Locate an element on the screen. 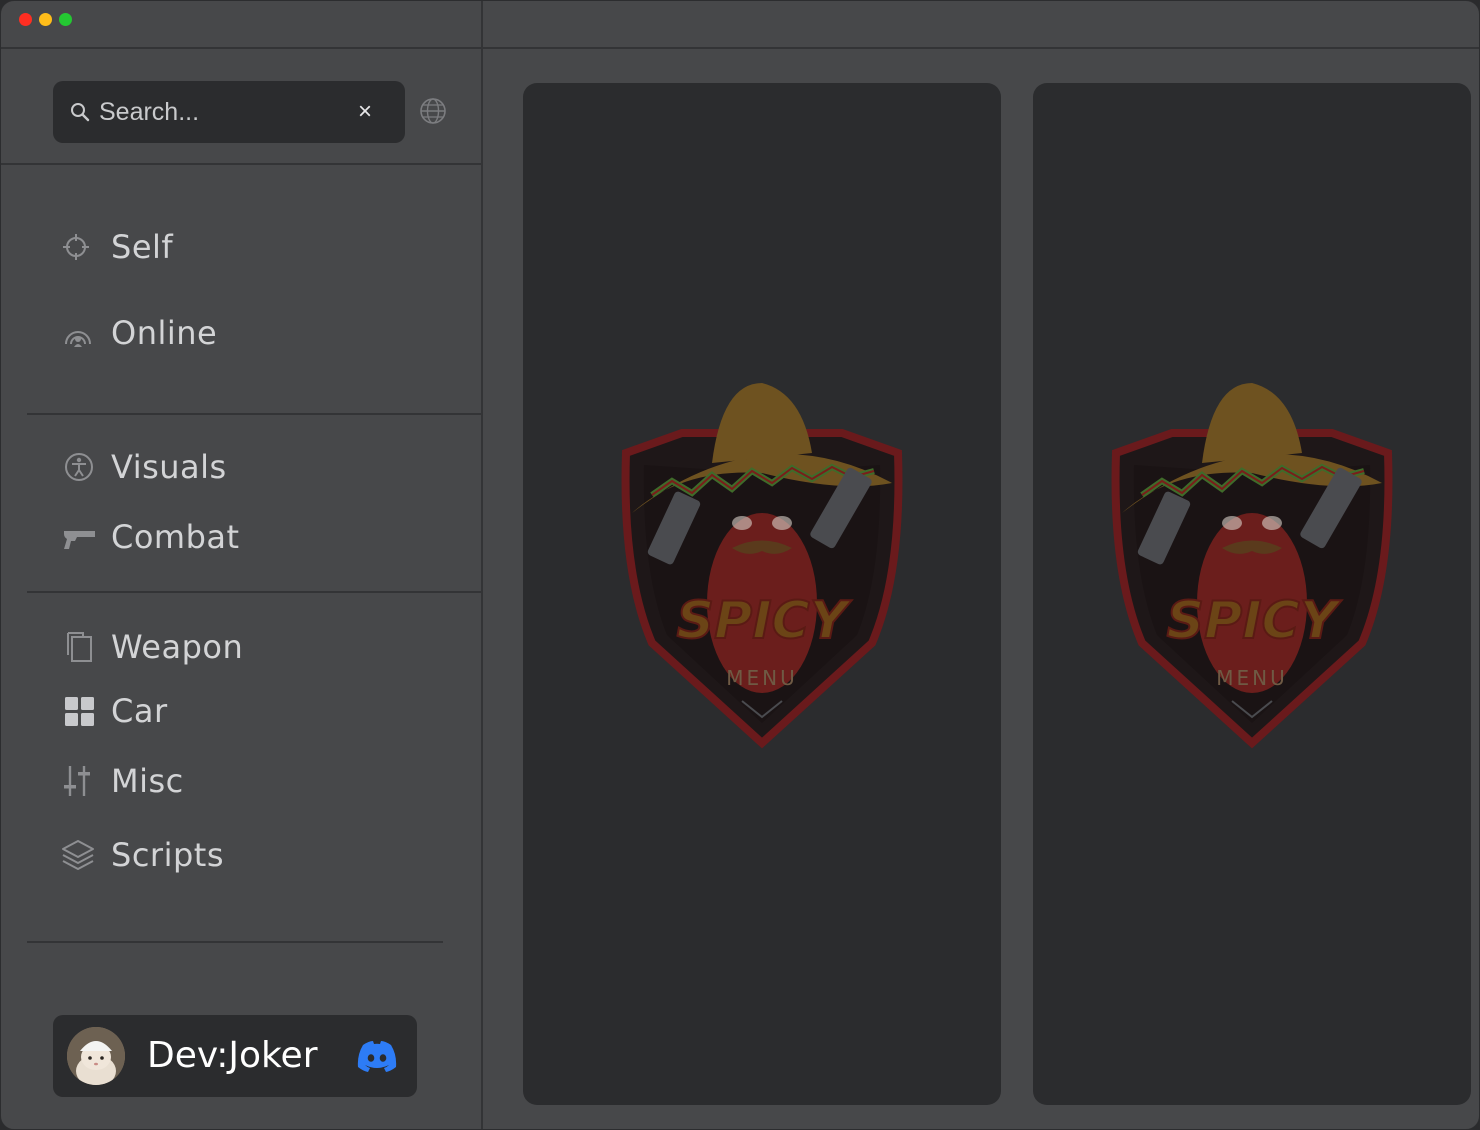 The image size is (1480, 1130). sidebar-item-label: Car is located at coordinates (139, 711).